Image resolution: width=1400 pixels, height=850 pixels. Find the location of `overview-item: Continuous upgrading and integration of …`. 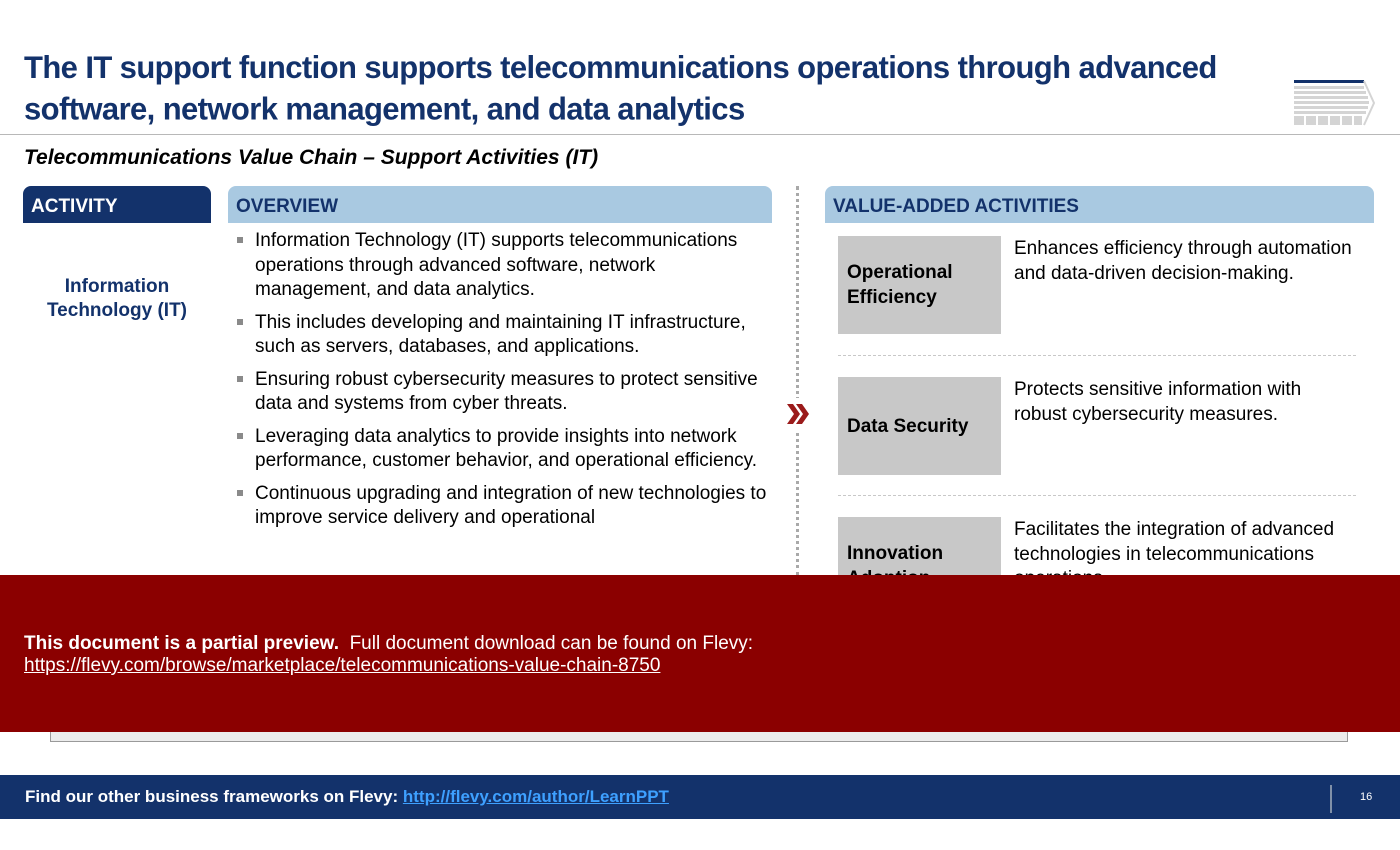

overview-item: Continuous upgrading and integration of … is located at coordinates (503, 506).